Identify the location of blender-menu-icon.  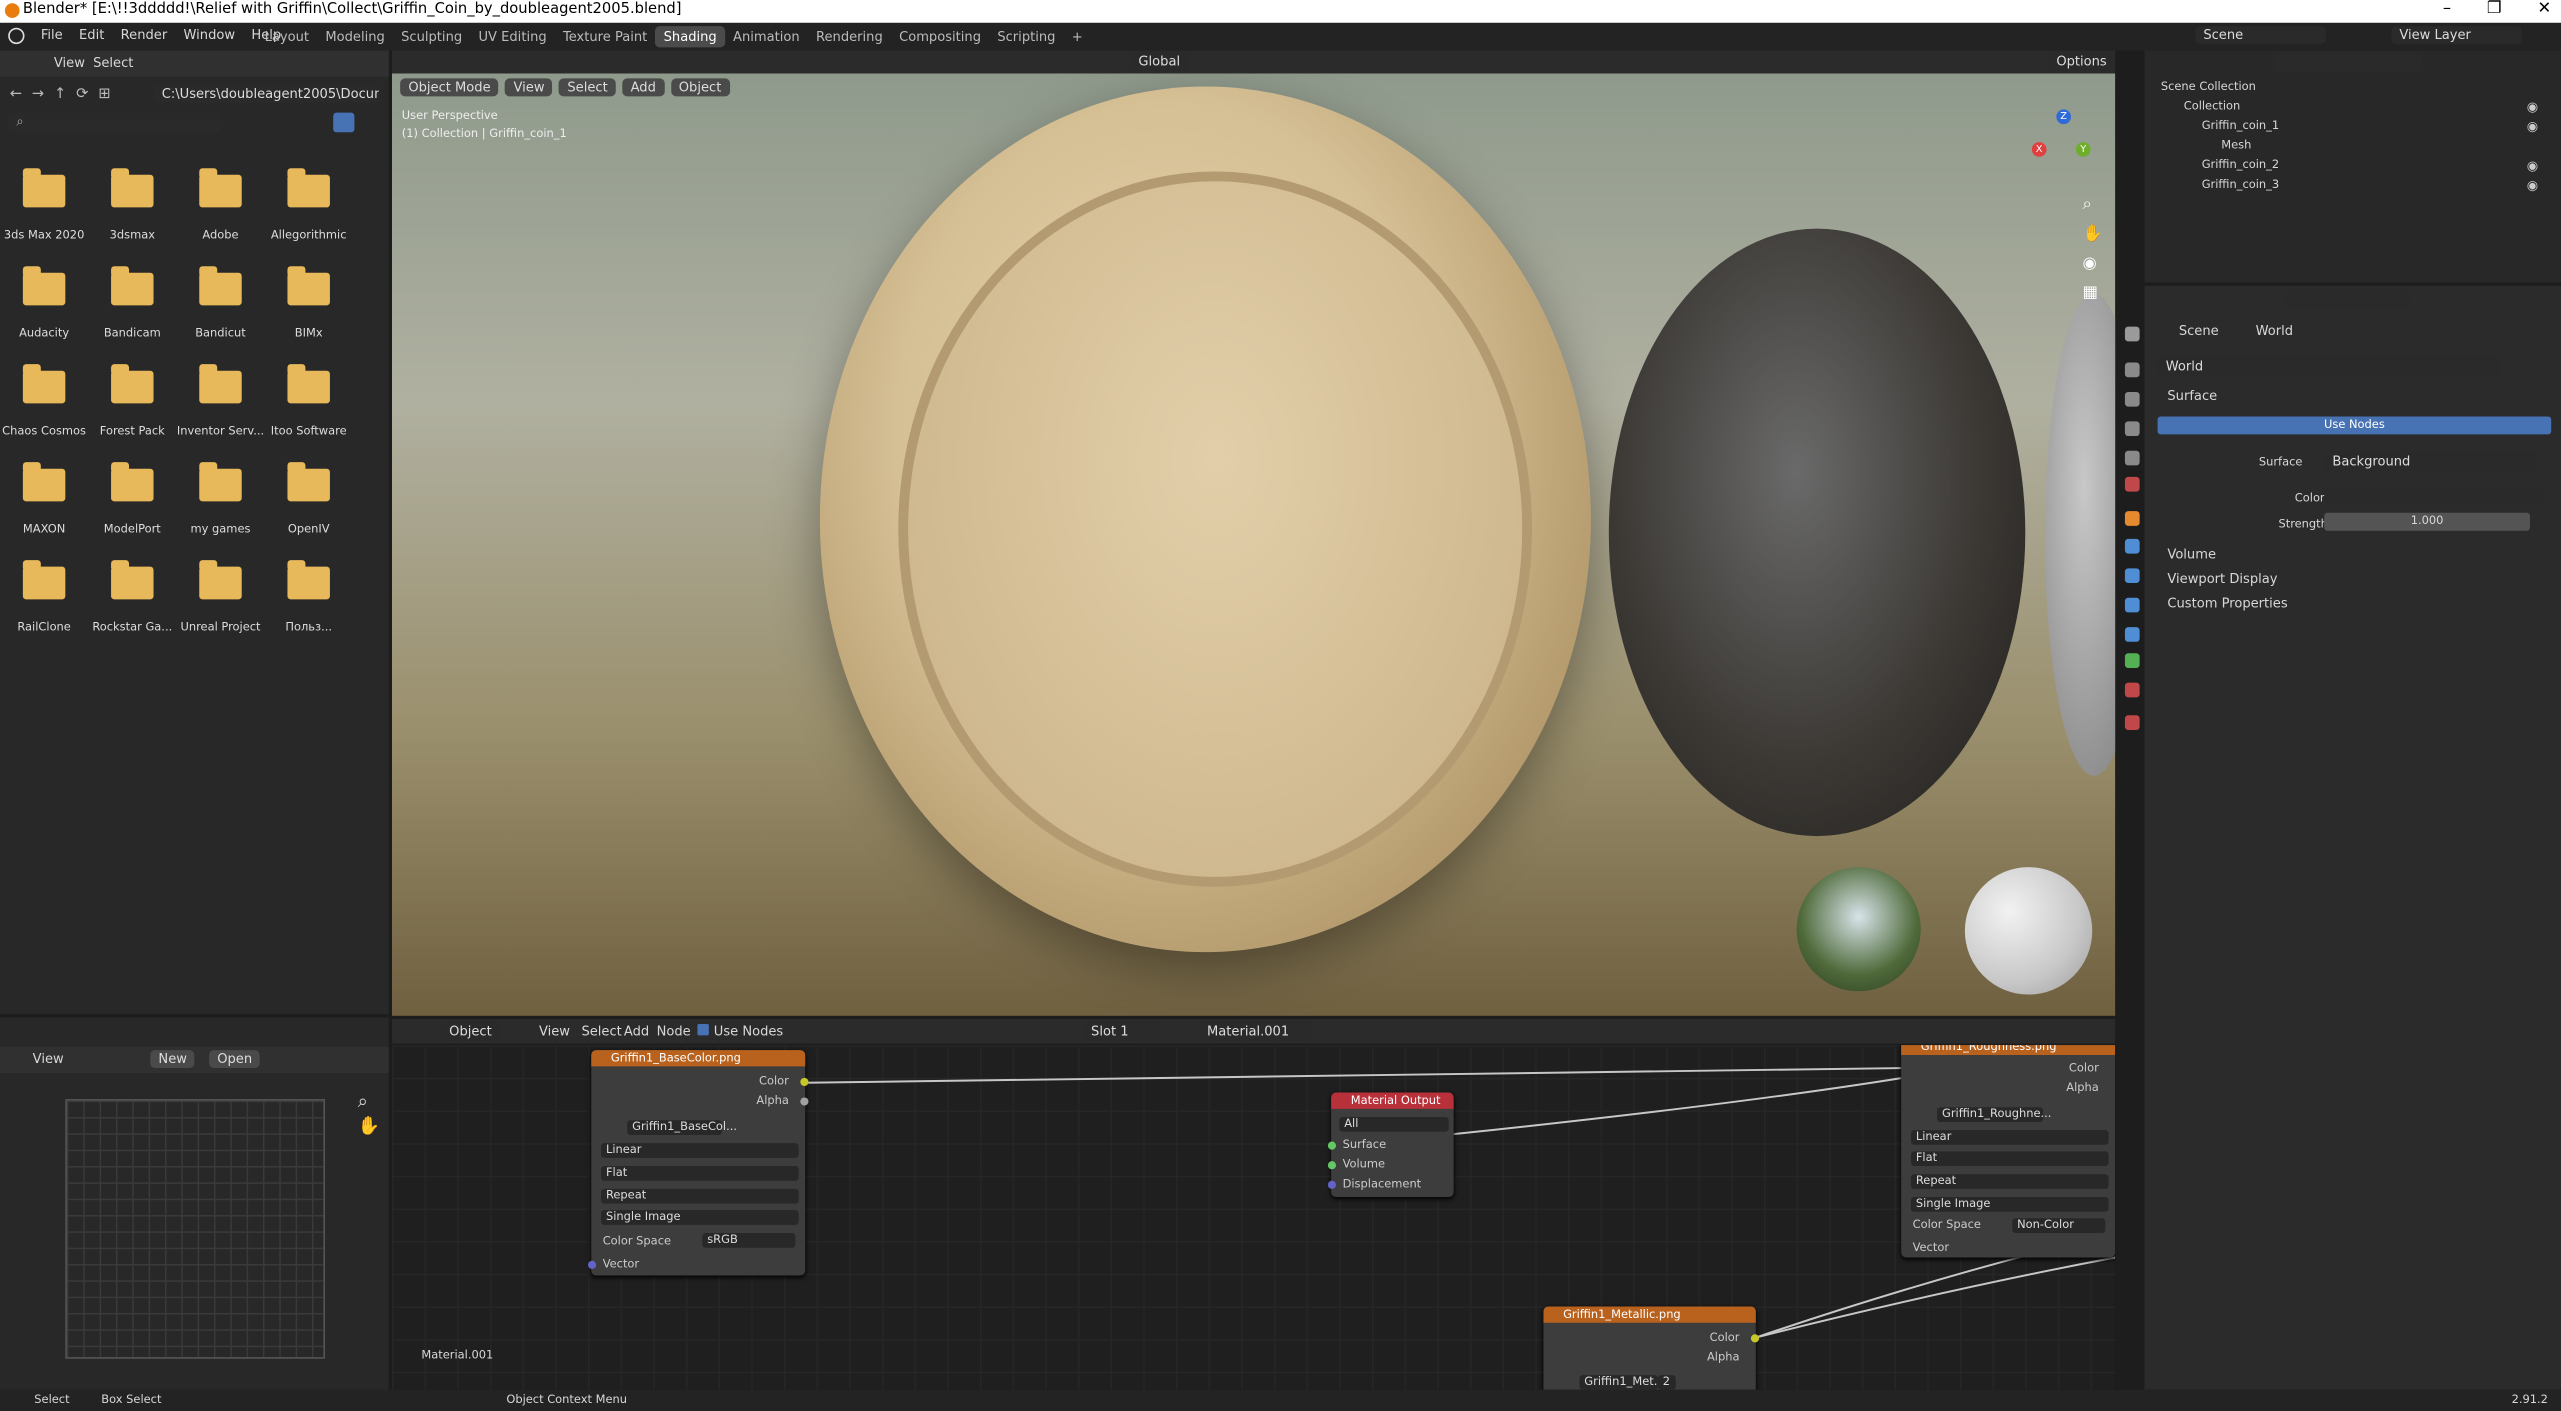
(16, 36).